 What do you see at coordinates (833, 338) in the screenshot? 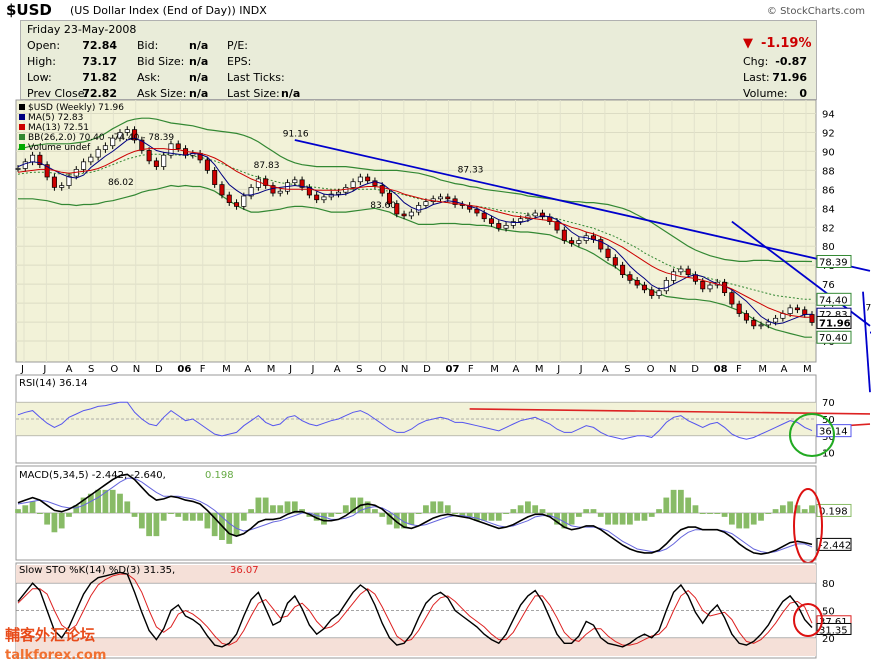
I see `right-label-value: 70.40` at bounding box center [833, 338].